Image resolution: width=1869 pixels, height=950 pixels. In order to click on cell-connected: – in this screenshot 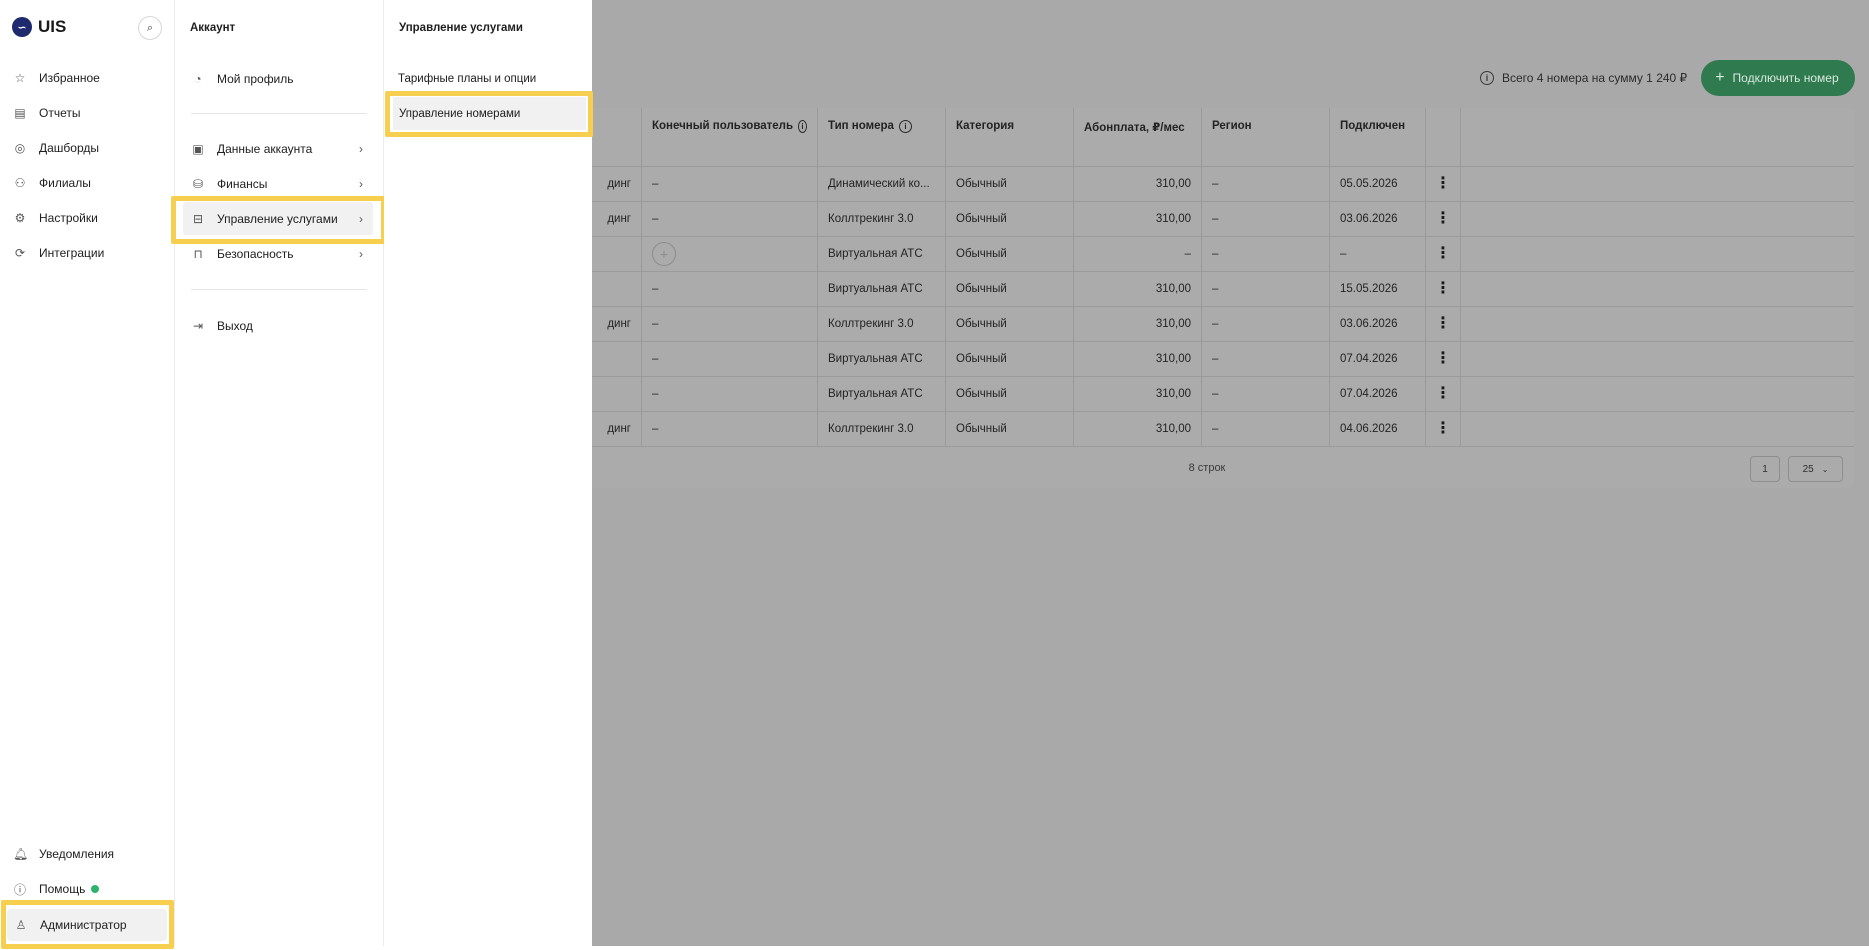, I will do `click(1378, 254)`.